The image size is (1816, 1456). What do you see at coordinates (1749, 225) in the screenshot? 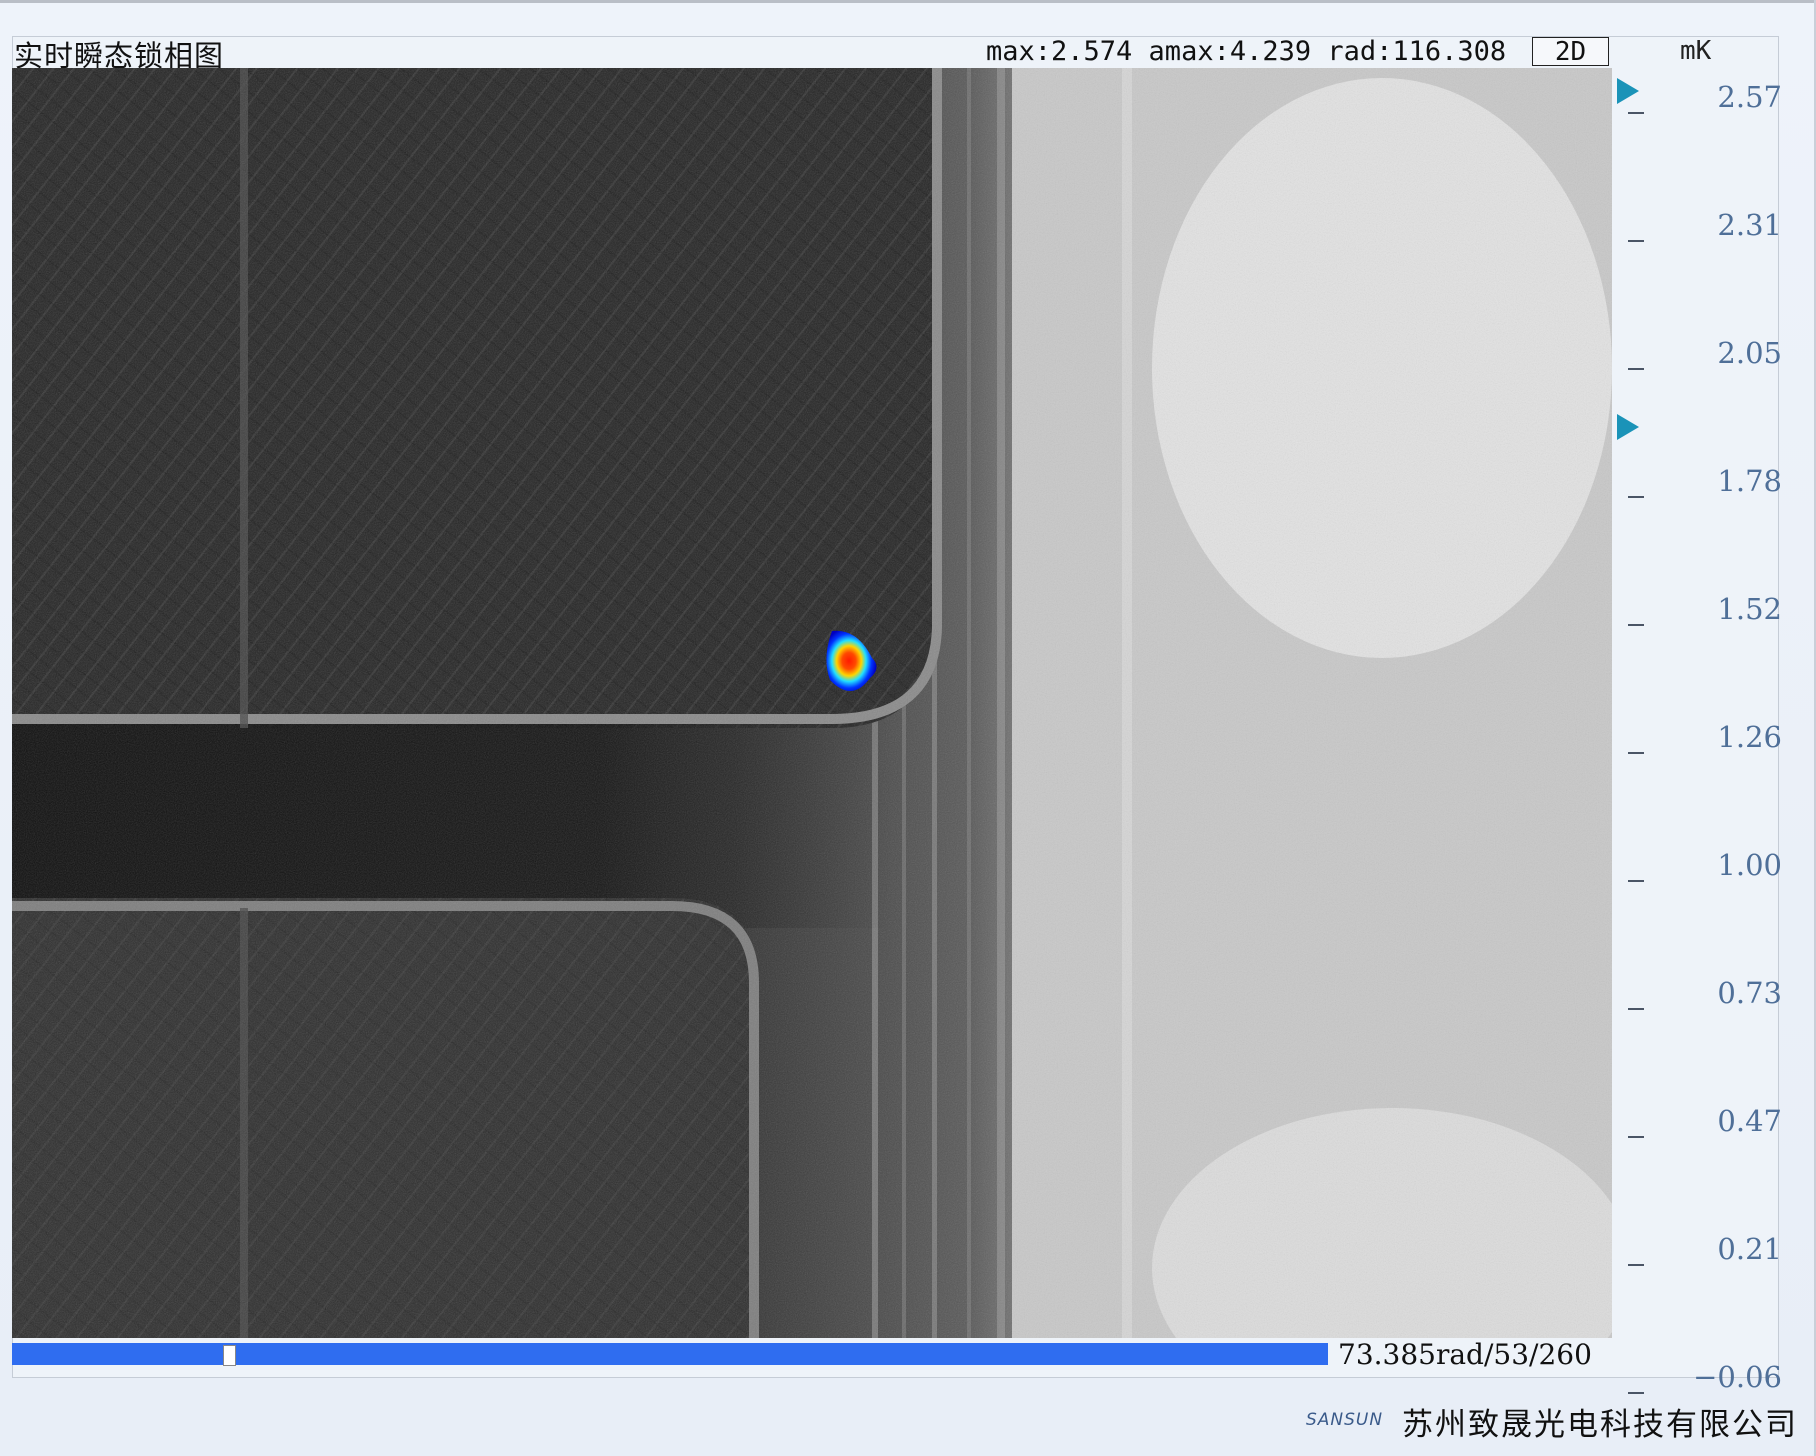
I see `scale-tick-label: 2.31` at bounding box center [1749, 225].